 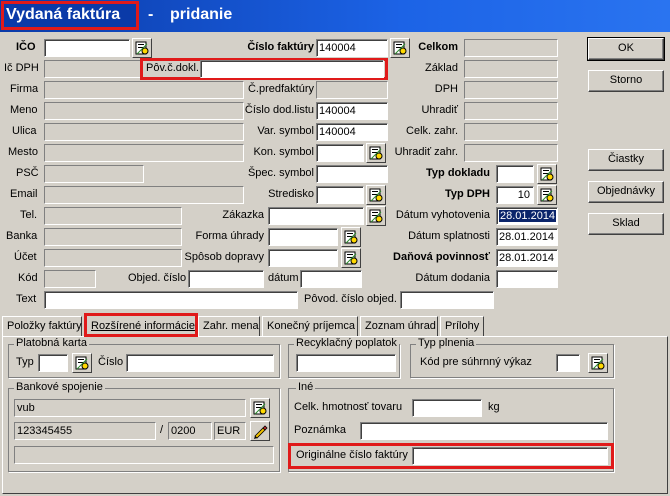 What do you see at coordinates (626, 160) in the screenshot?
I see `ciastky-button: Čiastky` at bounding box center [626, 160].